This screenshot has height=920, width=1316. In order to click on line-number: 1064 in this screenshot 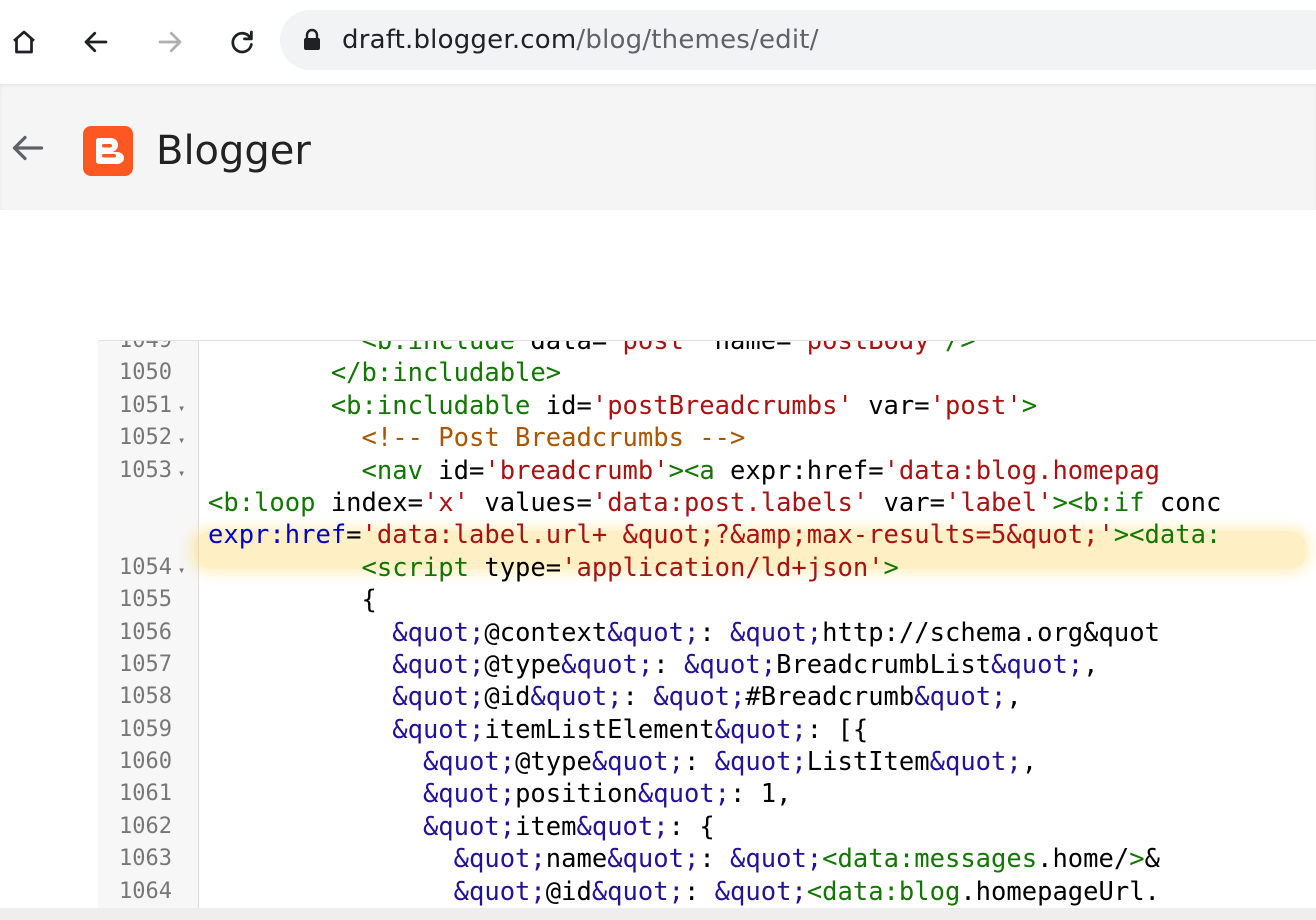, I will do `click(145, 891)`.